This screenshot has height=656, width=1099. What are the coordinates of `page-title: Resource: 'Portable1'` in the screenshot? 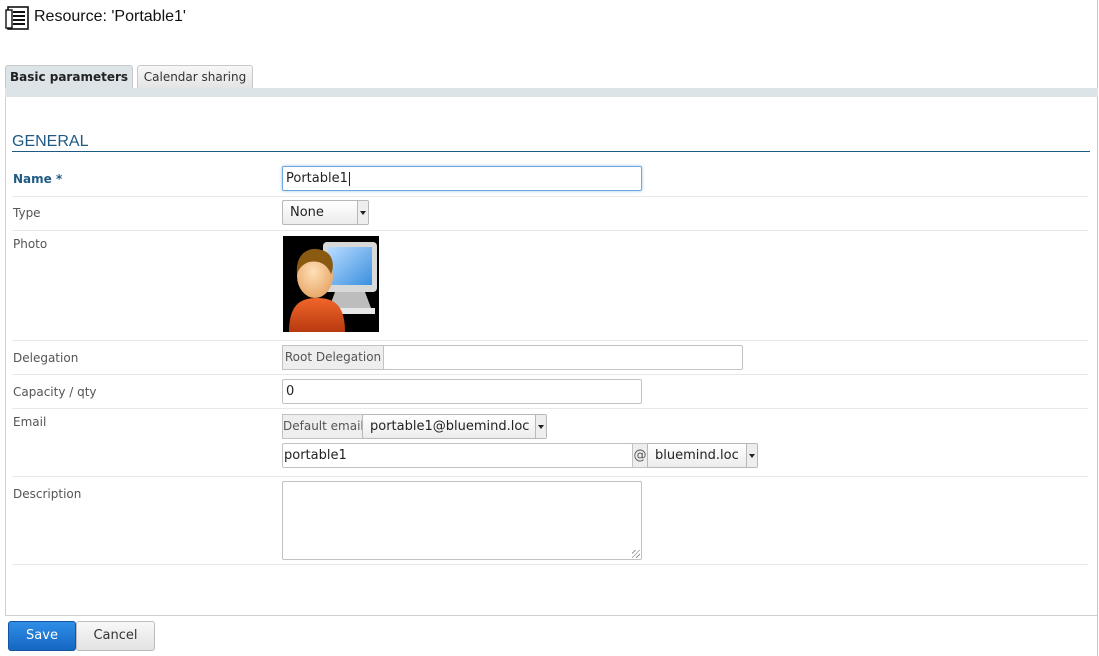 It's located at (110, 16).